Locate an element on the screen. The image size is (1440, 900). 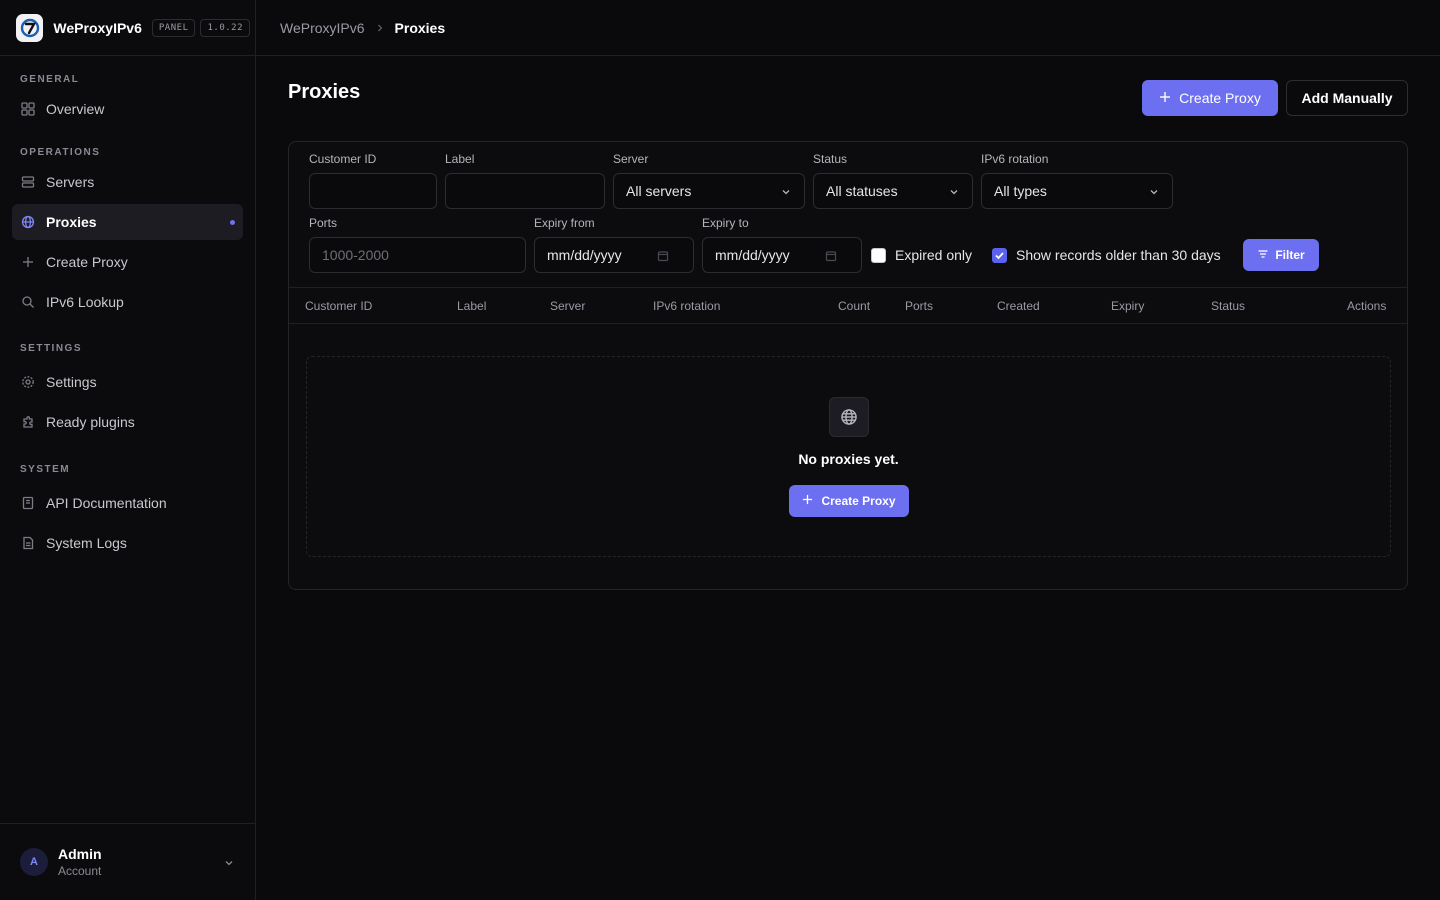
section-label-settings: SETTINGS is located at coordinates (51, 348).